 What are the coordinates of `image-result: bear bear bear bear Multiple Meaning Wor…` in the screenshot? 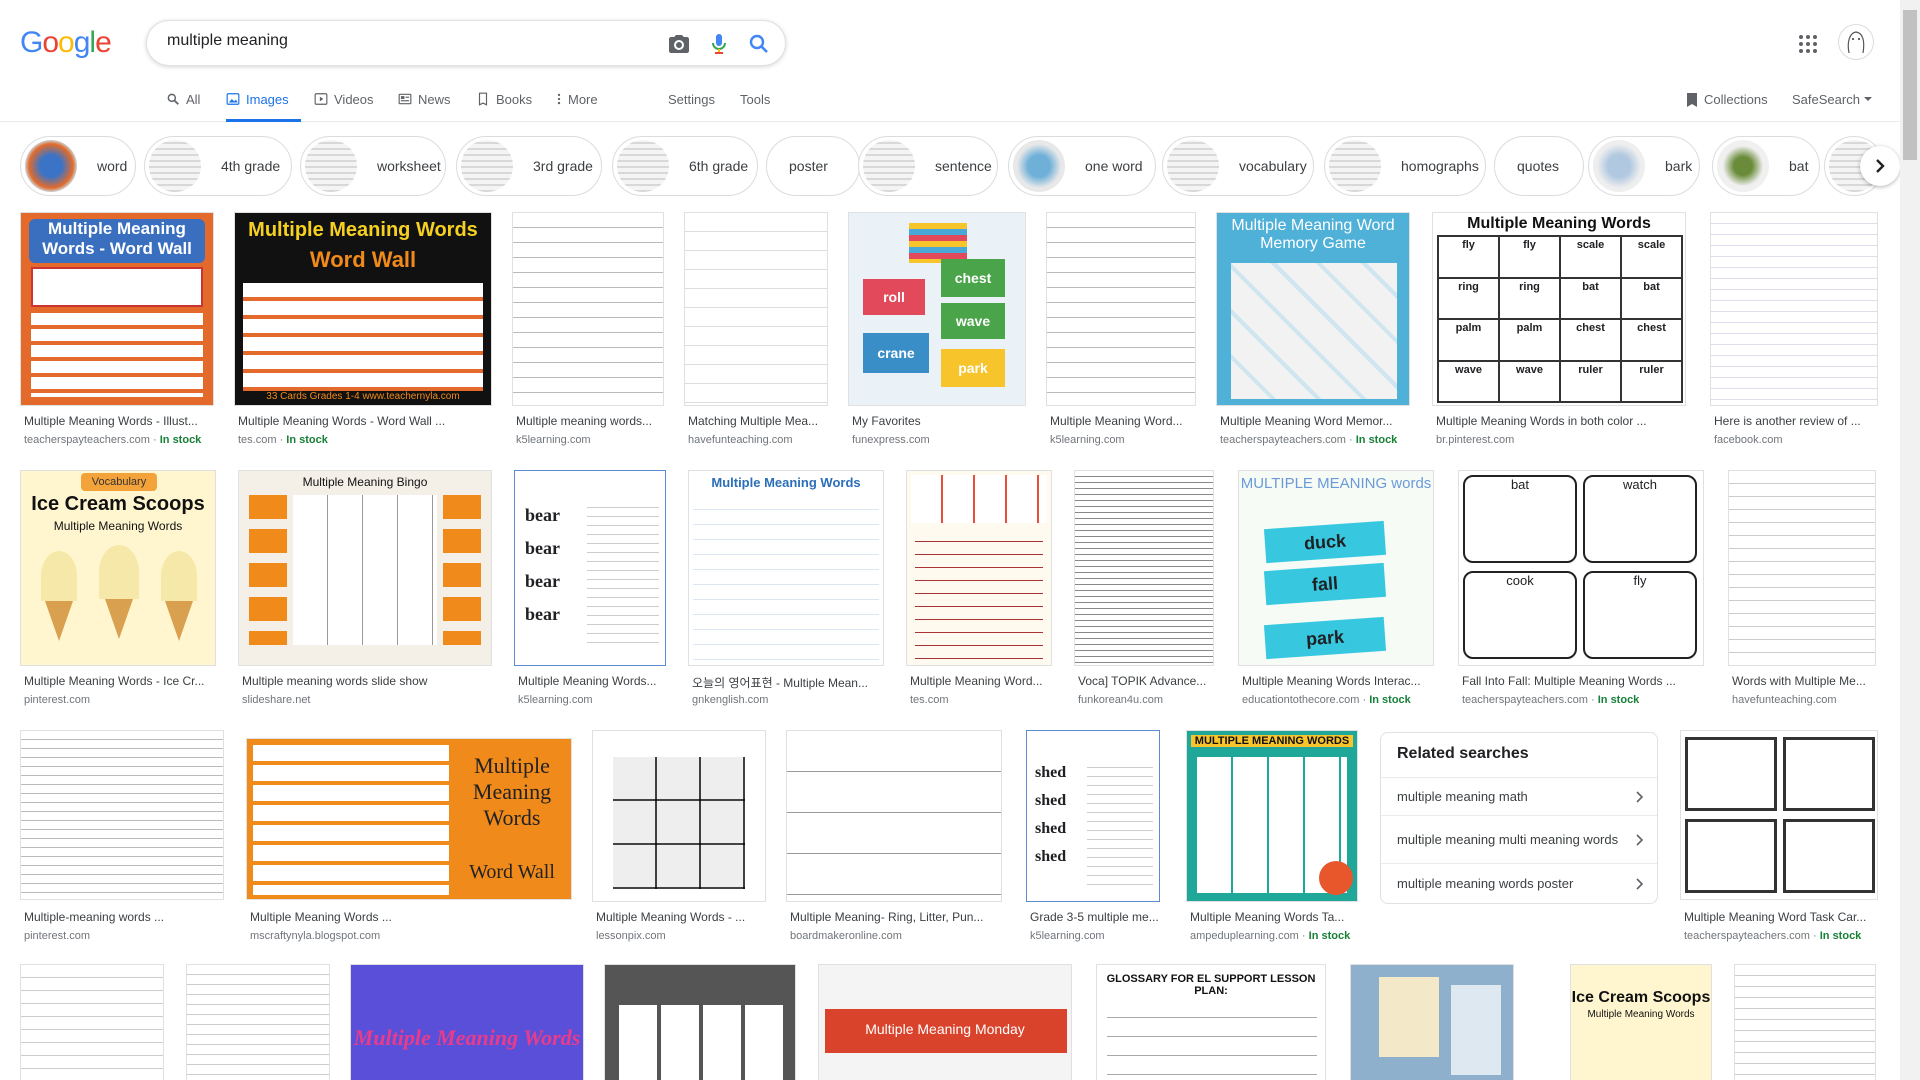 It's located at (591, 590).